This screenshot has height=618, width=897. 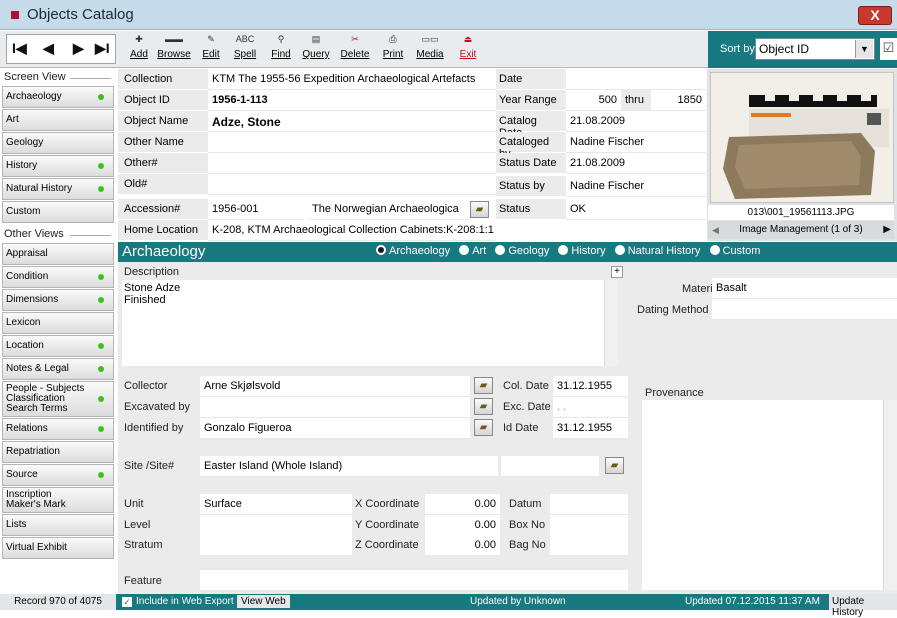 I want to click on datum-field, so click(x=589, y=504).